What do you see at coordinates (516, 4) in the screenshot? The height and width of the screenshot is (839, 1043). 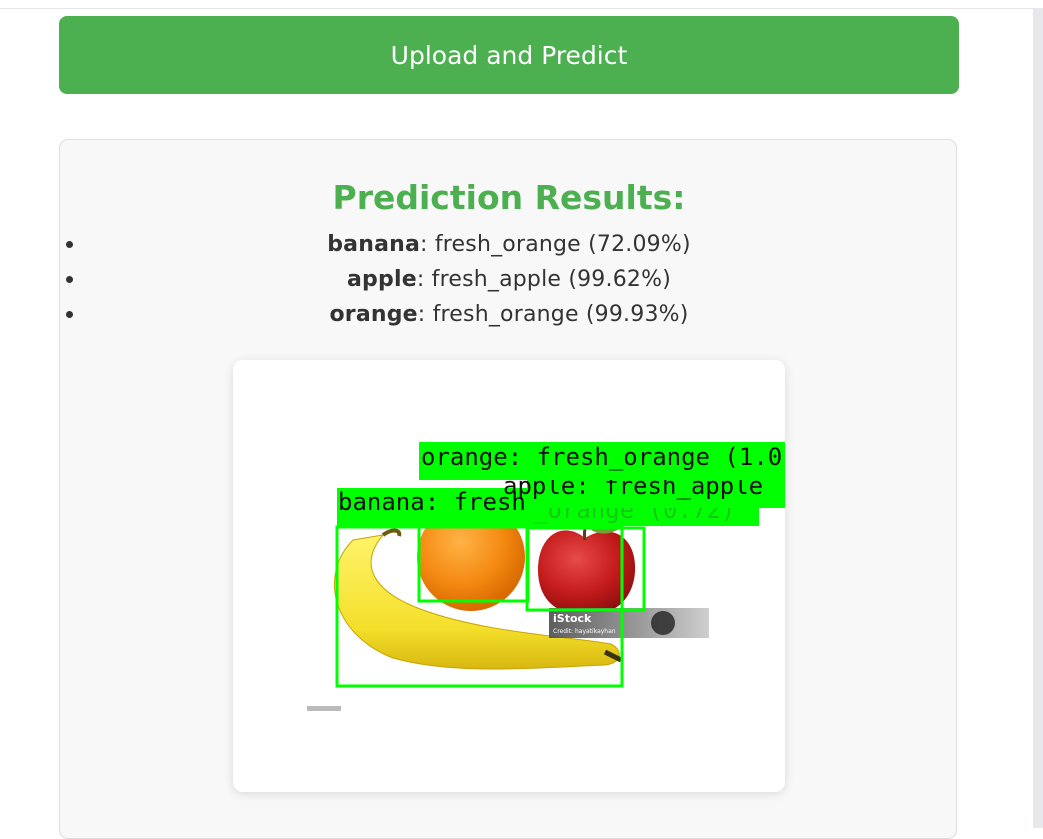 I see `top-border` at bounding box center [516, 4].